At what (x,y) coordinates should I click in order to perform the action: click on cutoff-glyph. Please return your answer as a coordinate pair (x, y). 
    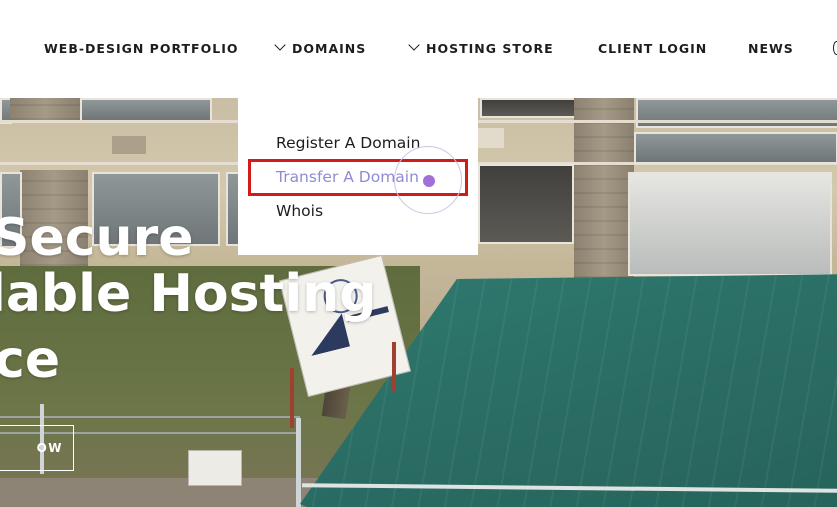
    Looking at the image, I should click on (835, 48).